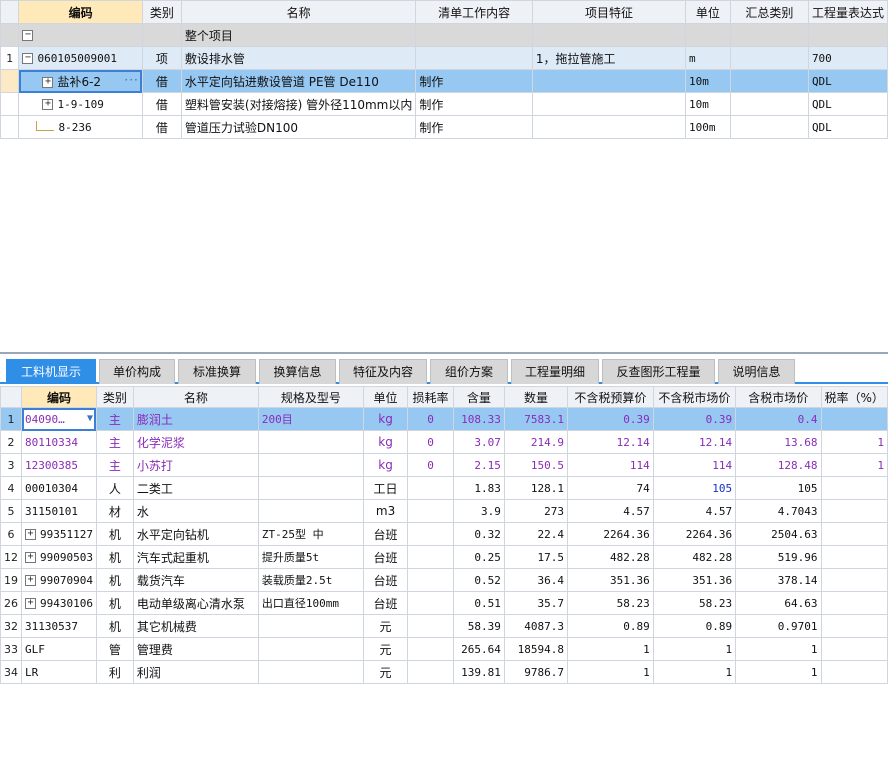  What do you see at coordinates (131, 80) in the screenshot?
I see `more-options-icon: ···` at bounding box center [131, 80].